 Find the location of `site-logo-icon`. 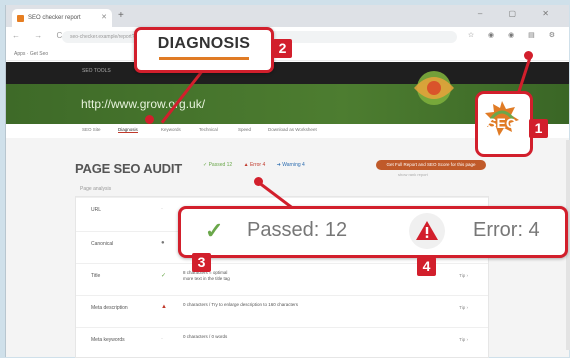

site-logo-icon is located at coordinates (434, 88).